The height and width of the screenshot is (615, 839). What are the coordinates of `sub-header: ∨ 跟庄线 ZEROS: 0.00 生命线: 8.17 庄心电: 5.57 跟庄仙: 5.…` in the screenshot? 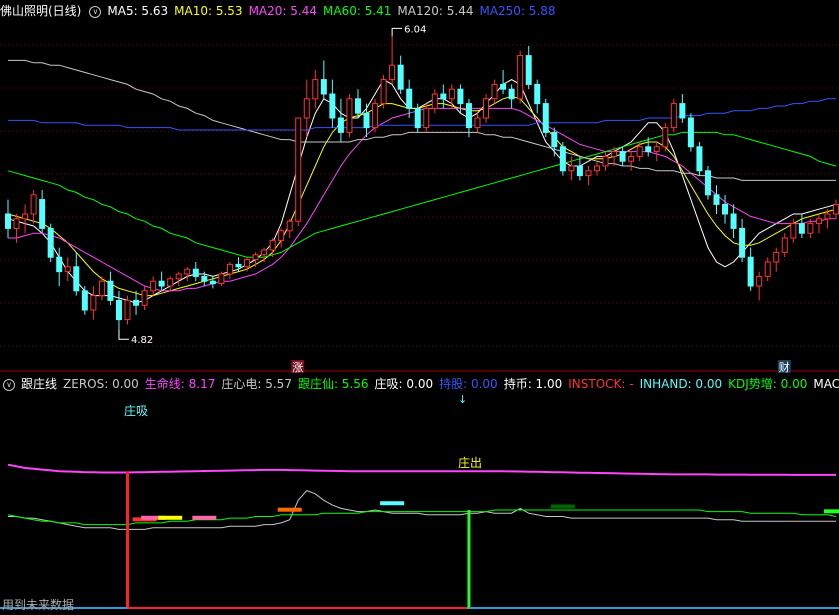 It's located at (419, 384).